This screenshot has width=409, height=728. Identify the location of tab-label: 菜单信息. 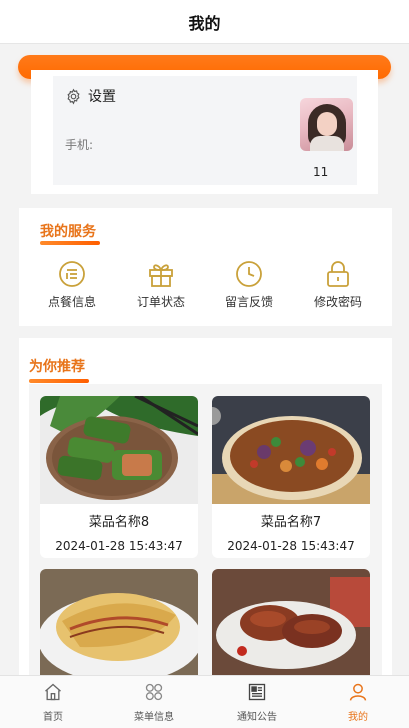
(154, 717).